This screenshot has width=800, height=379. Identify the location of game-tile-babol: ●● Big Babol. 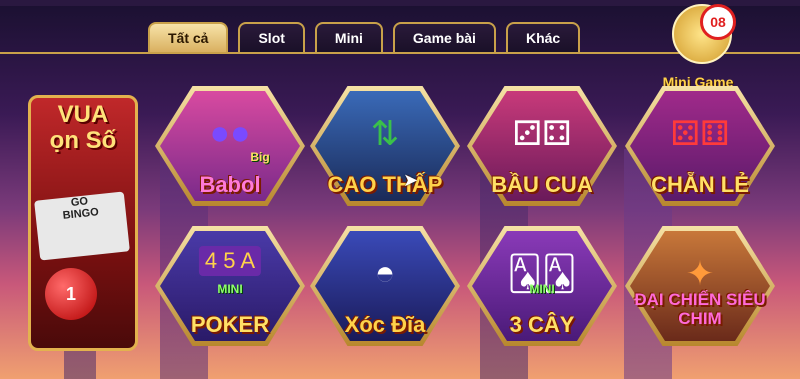
(230, 146).